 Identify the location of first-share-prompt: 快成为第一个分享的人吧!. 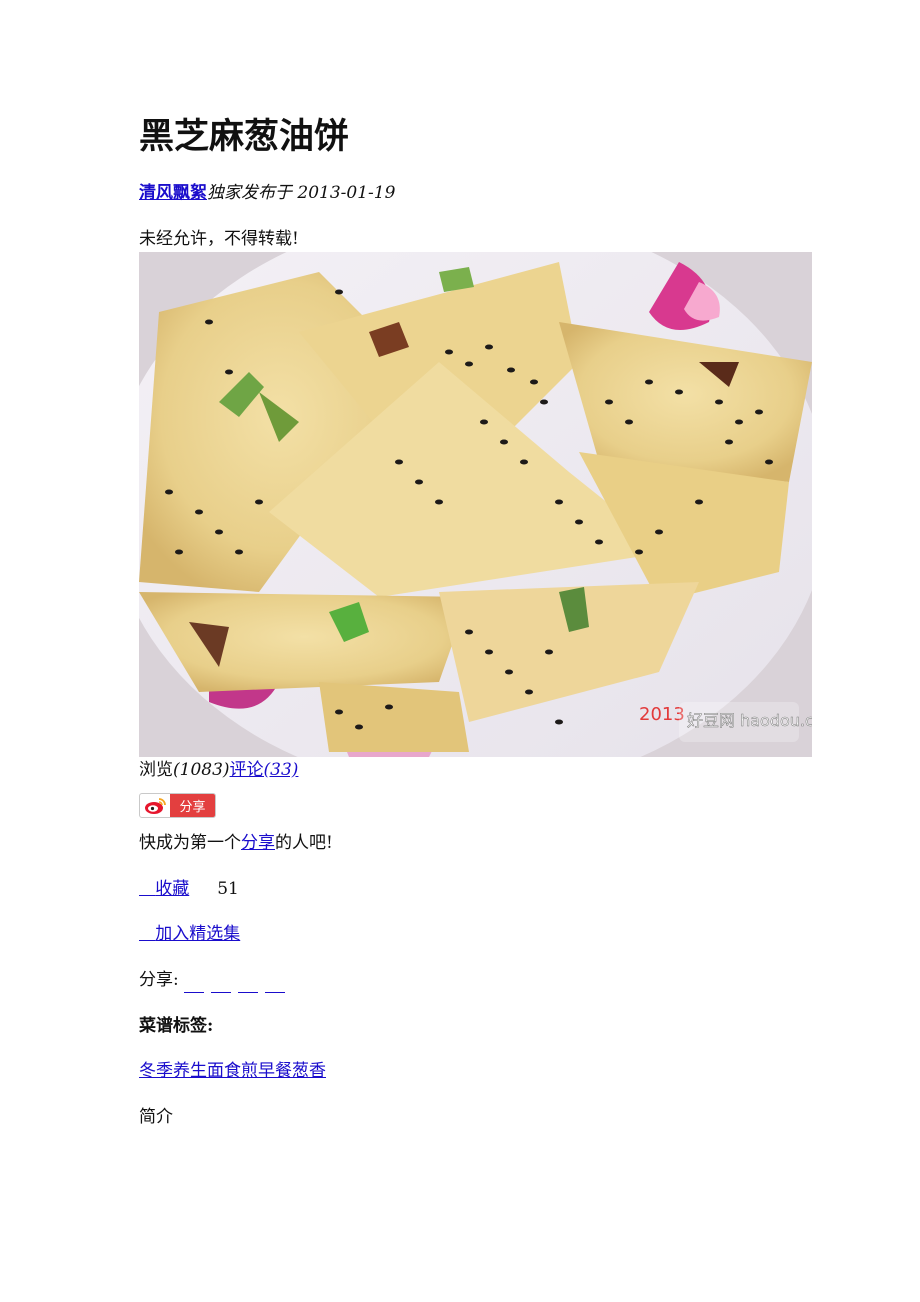
(236, 843).